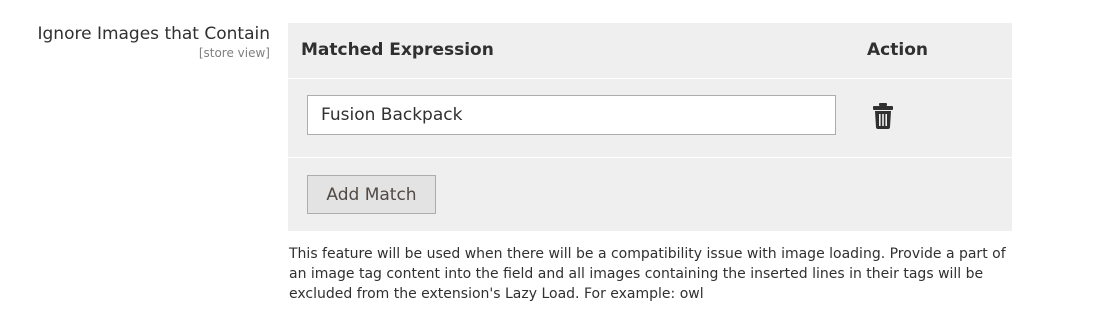 This screenshot has width=1109, height=325. I want to click on column-action: Action, so click(897, 50).